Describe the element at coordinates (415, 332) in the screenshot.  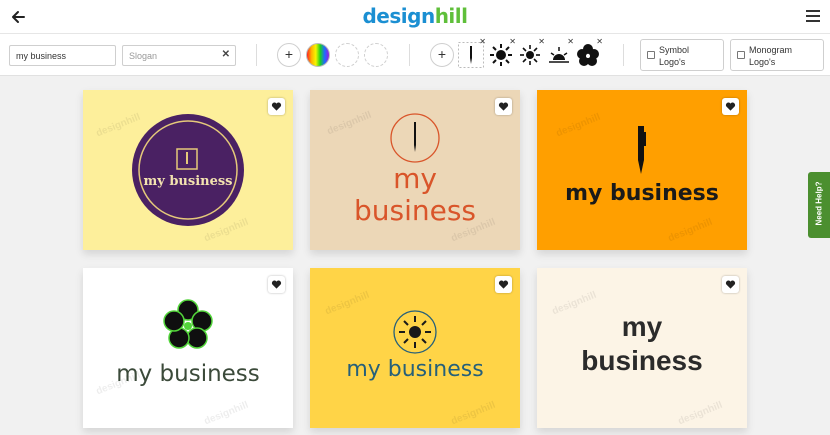
I see `sun-icon` at that location.